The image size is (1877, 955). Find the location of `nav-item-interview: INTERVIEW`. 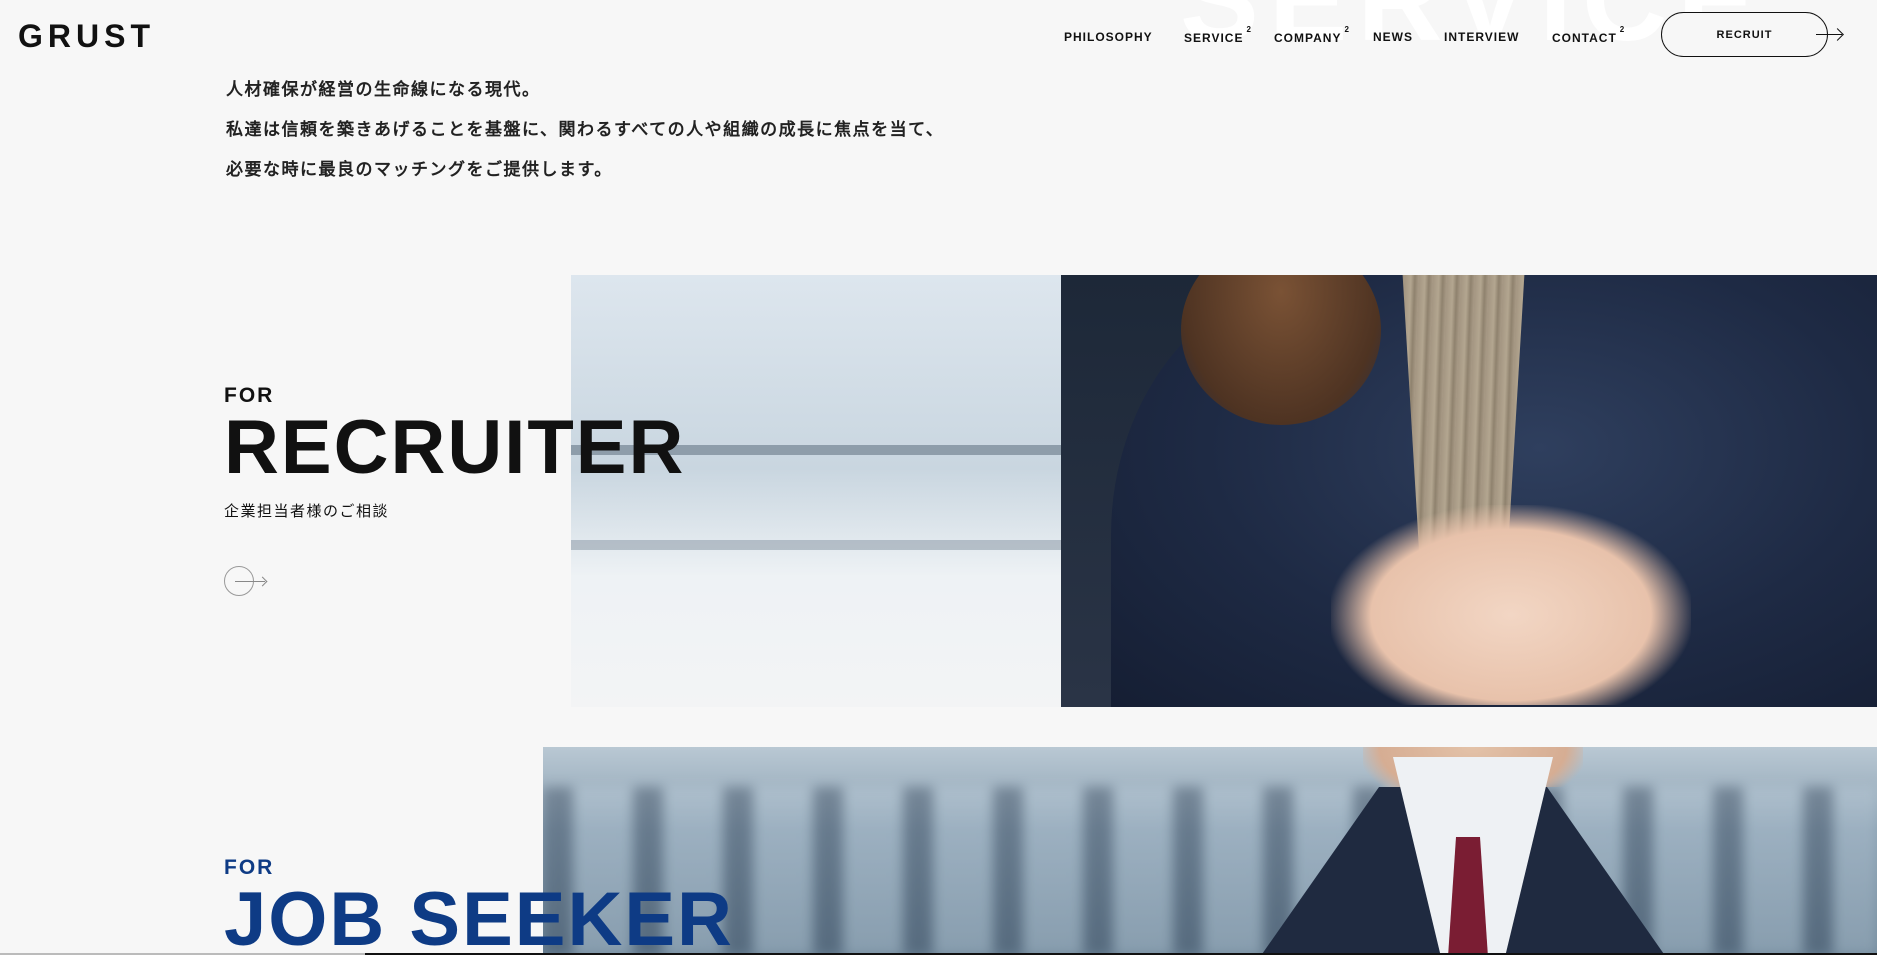

nav-item-interview: INTERVIEW is located at coordinates (1481, 37).